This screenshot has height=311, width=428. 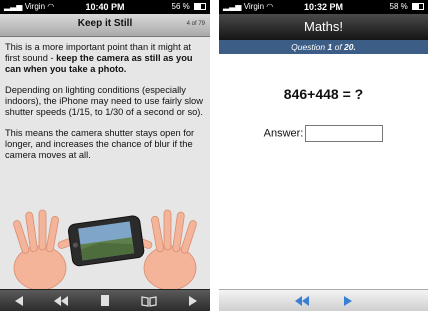 What do you see at coordinates (323, 94) in the screenshot?
I see `math-problem: 846+448 = ?` at bounding box center [323, 94].